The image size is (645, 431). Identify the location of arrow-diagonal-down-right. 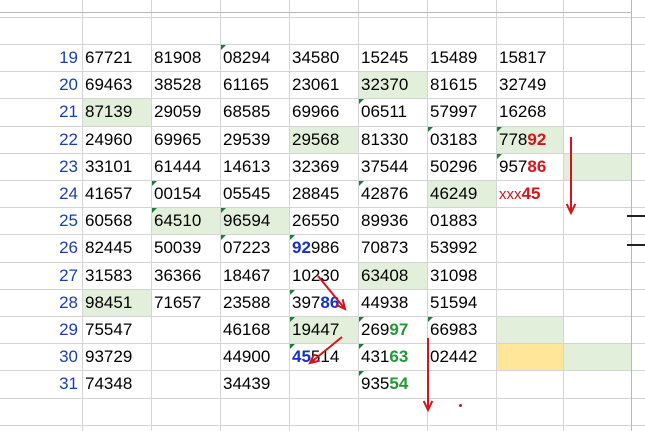
(332, 293).